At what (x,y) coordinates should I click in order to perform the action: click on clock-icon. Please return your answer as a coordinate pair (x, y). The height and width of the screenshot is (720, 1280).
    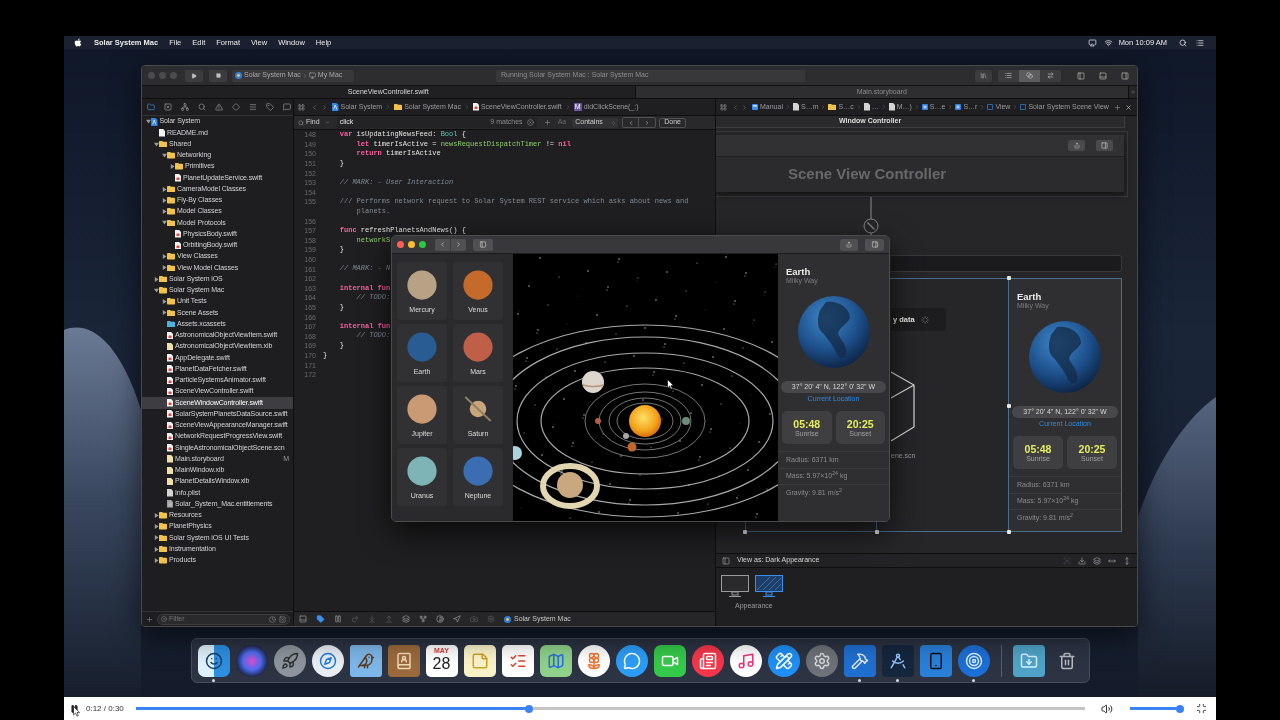
    Looking at the image, I should click on (272, 619).